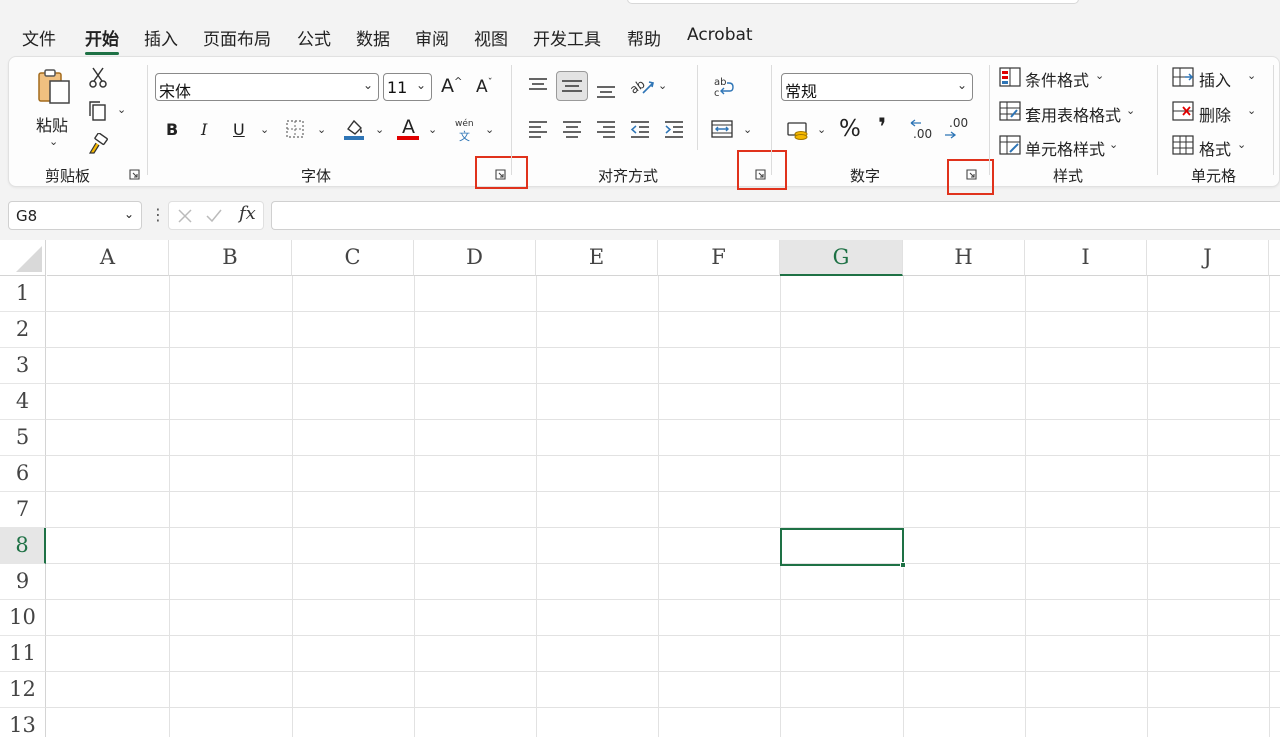 The image size is (1280, 737). What do you see at coordinates (295, 129) in the screenshot?
I see `borders-icon` at bounding box center [295, 129].